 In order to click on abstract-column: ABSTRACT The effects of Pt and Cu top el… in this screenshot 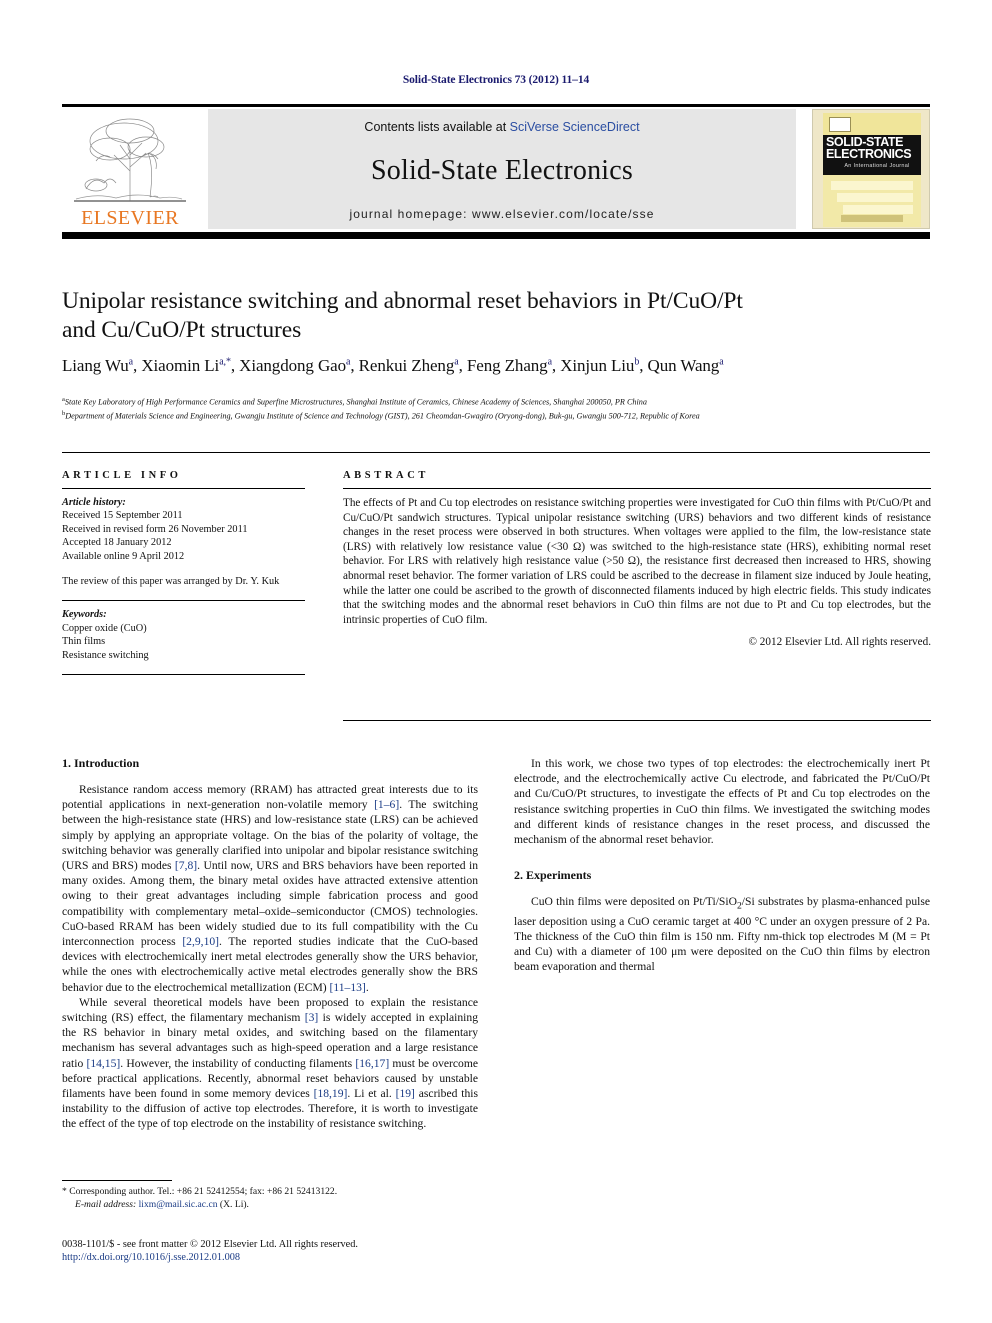, I will do `click(637, 559)`.